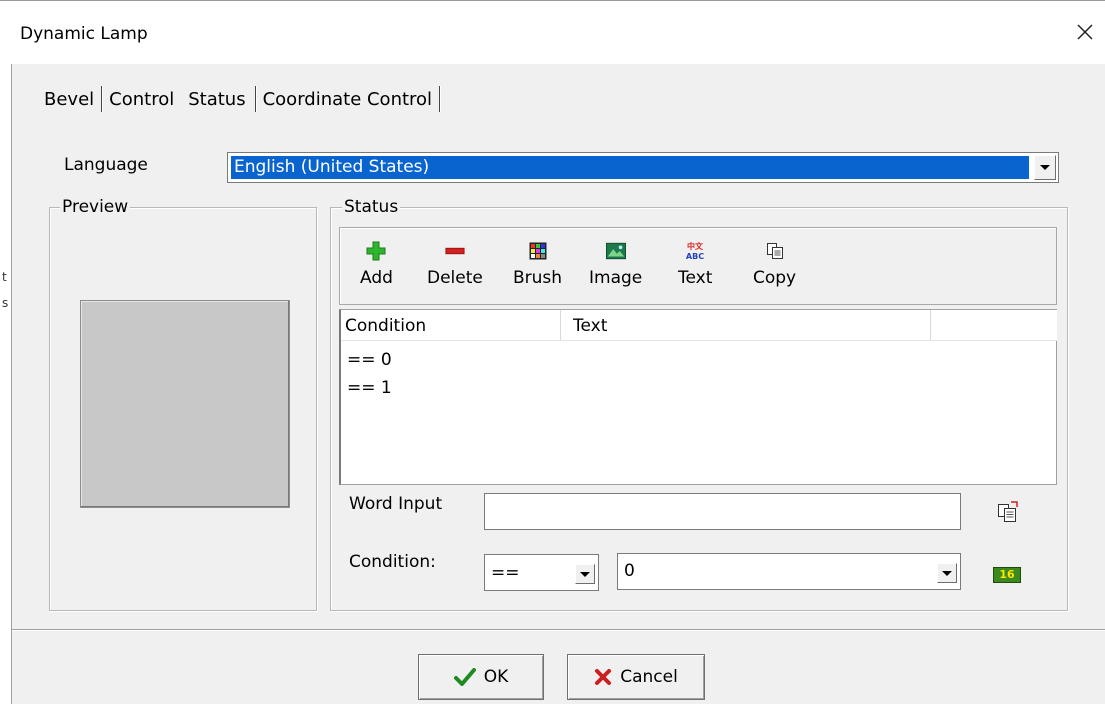  I want to click on cancel-label: Cancel, so click(649, 677).